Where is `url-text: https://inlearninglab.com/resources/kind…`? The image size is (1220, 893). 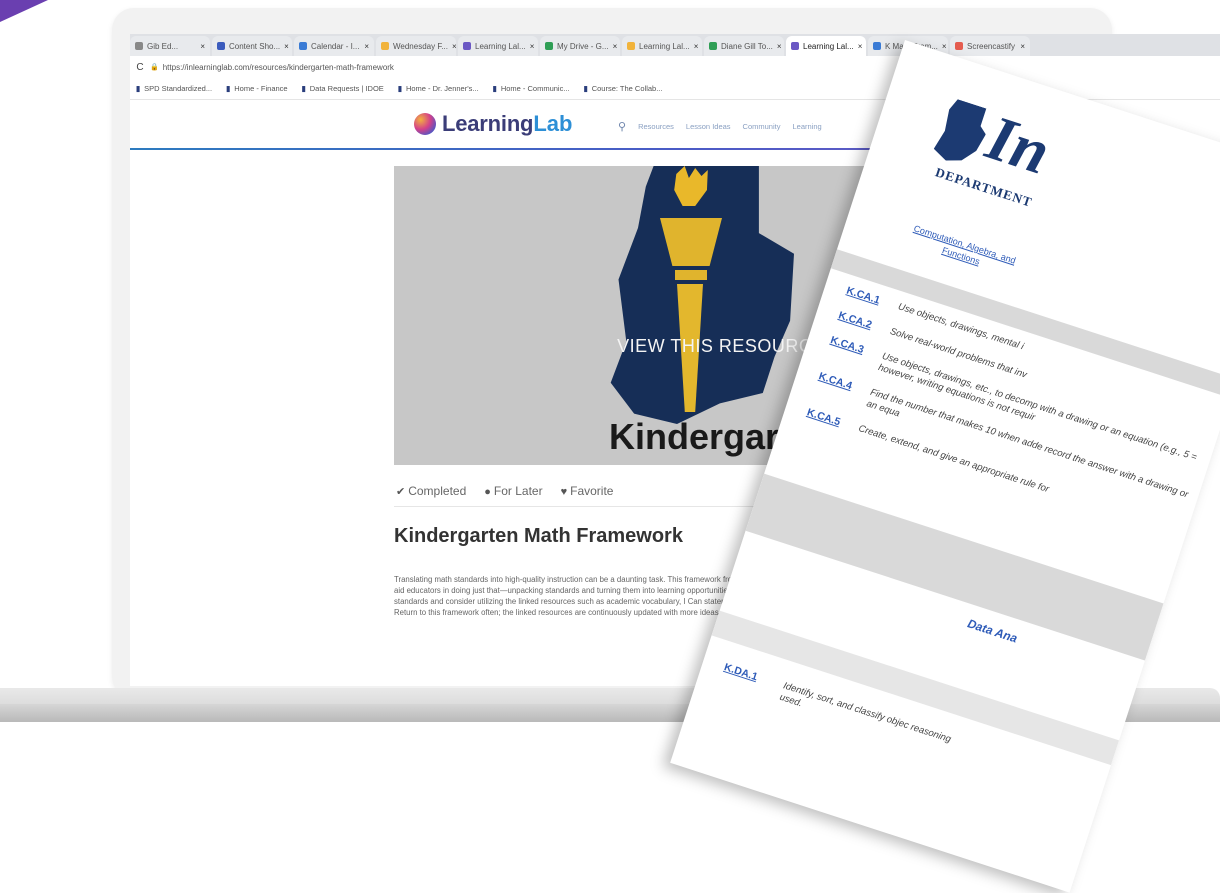
url-text: https://inlearninglab.com/resources/kind… is located at coordinates (278, 67).